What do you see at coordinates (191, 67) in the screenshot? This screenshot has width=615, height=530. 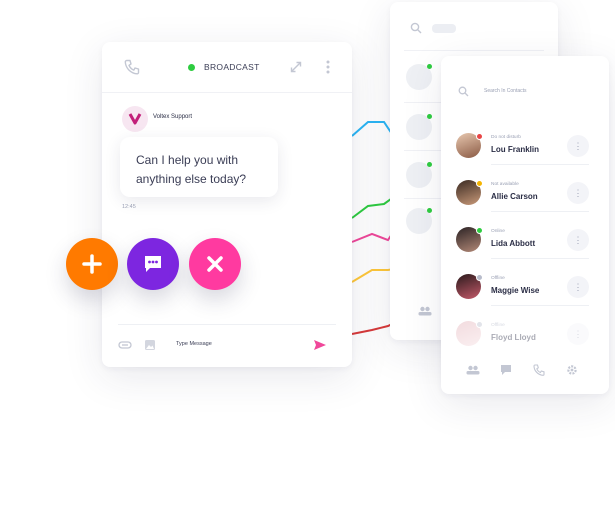 I see `online-status-dot` at bounding box center [191, 67].